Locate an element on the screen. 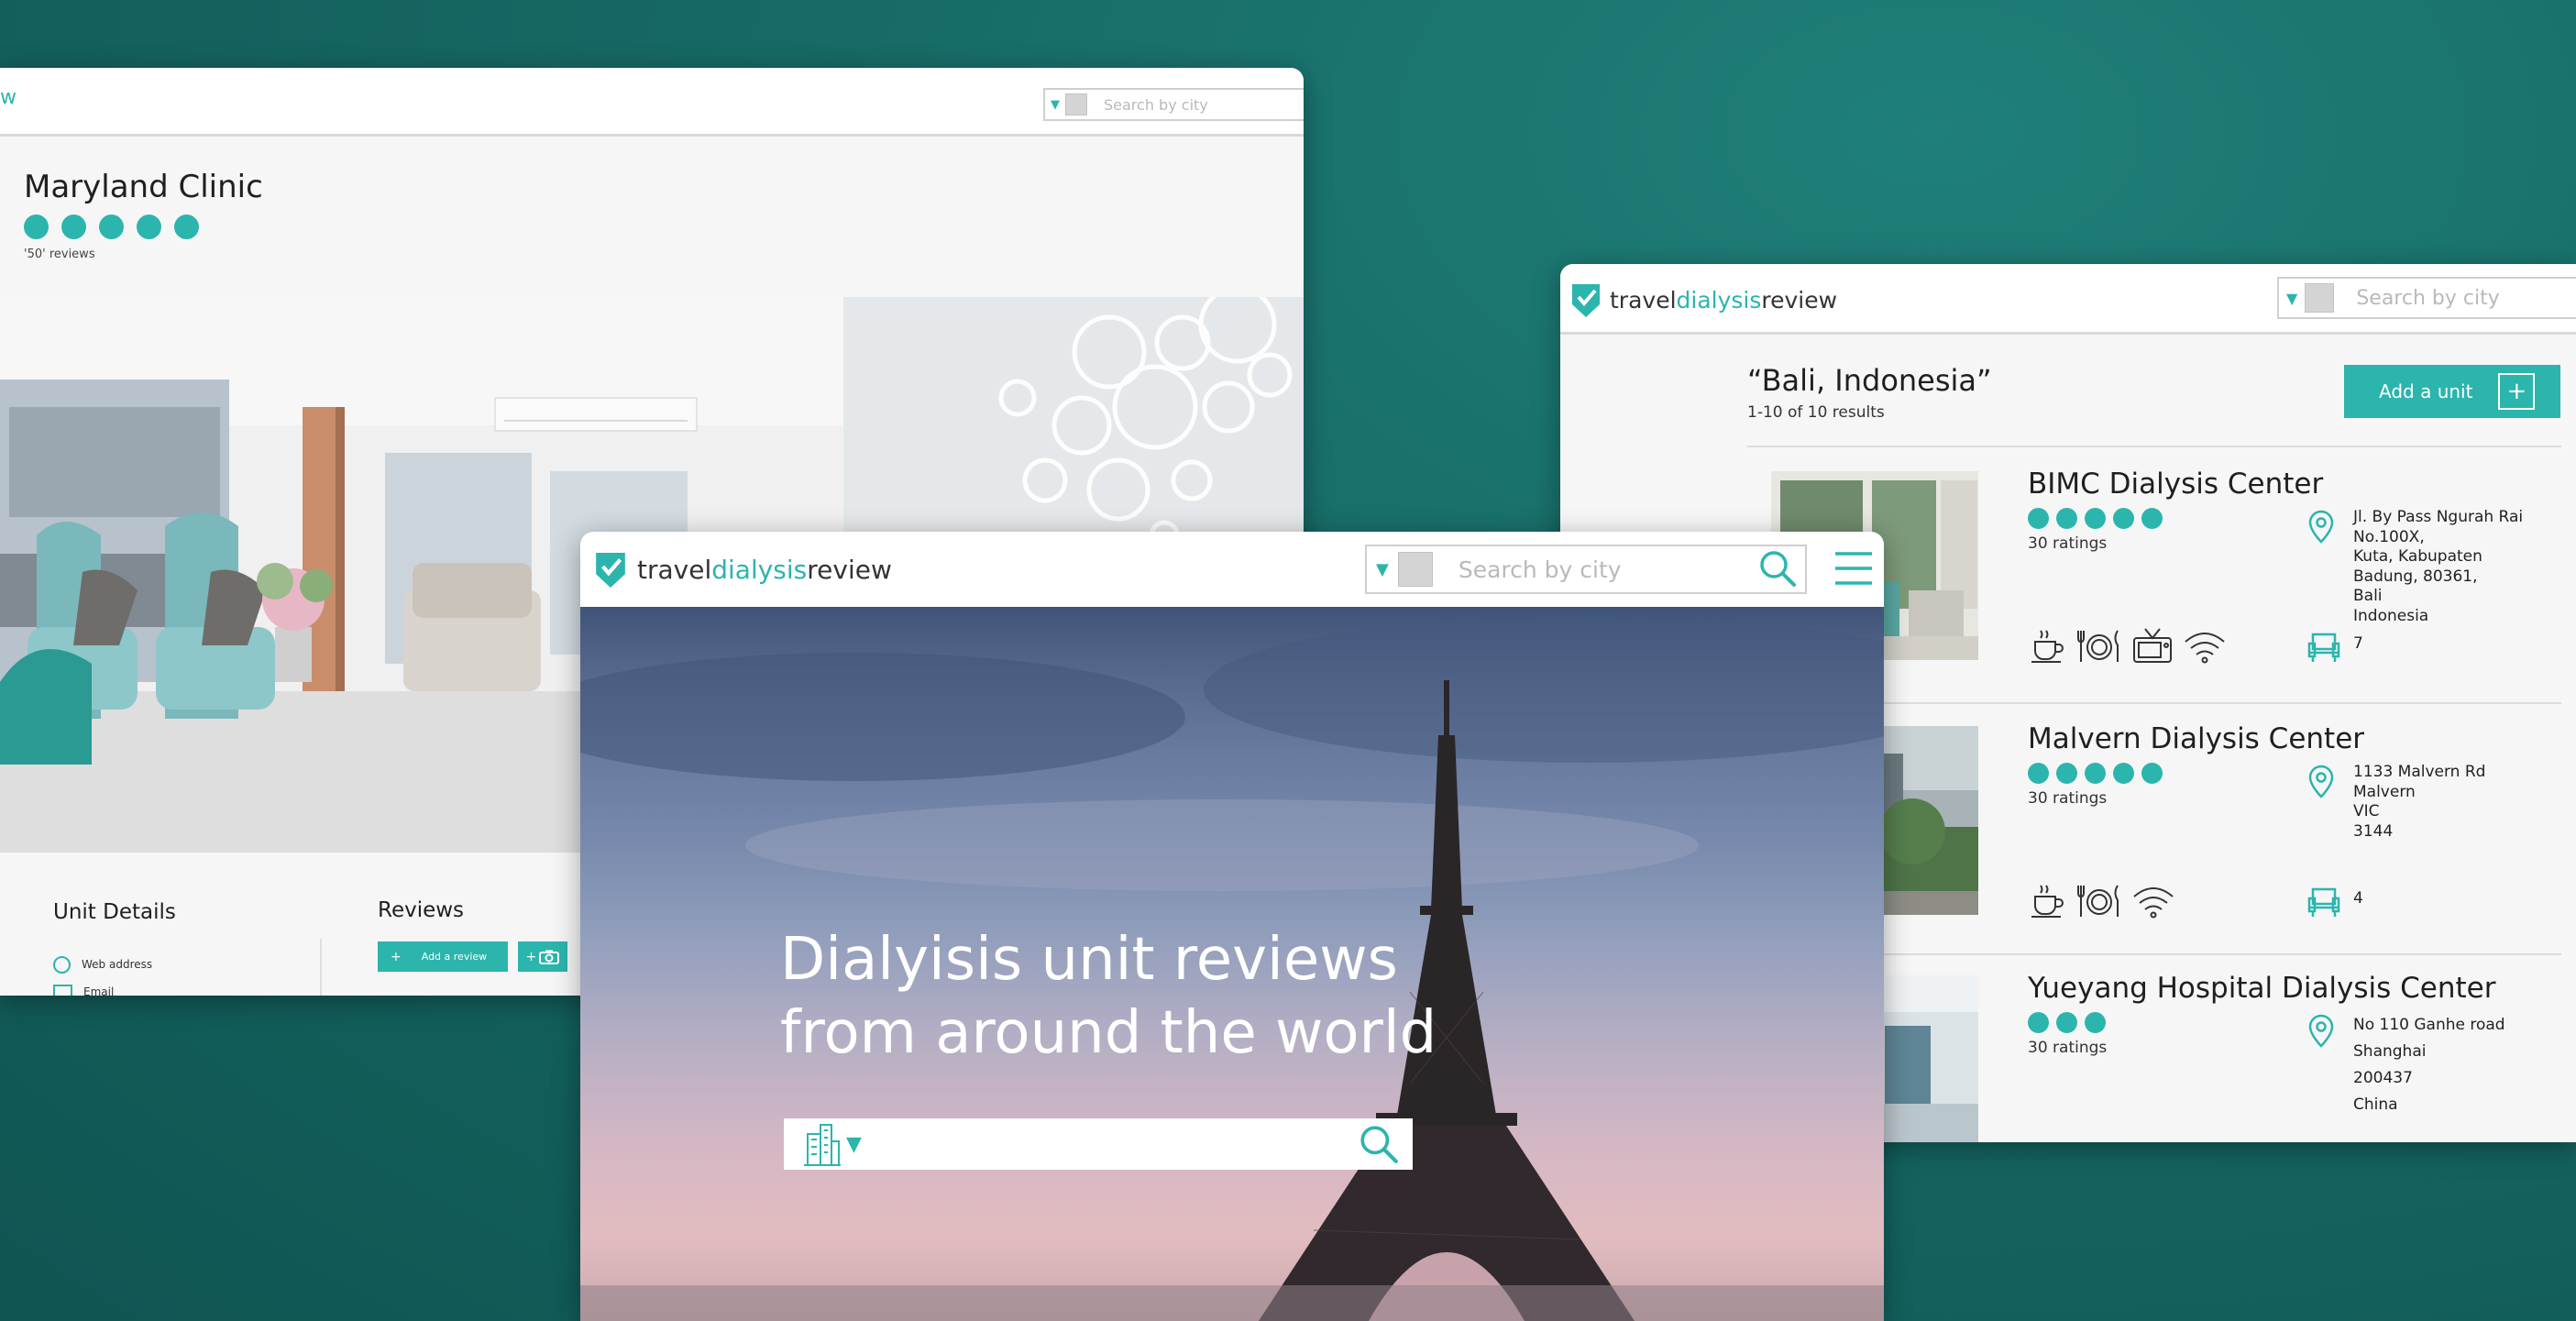 This screenshot has width=2576, height=1321. coffee-icon is located at coordinates (2047, 901).